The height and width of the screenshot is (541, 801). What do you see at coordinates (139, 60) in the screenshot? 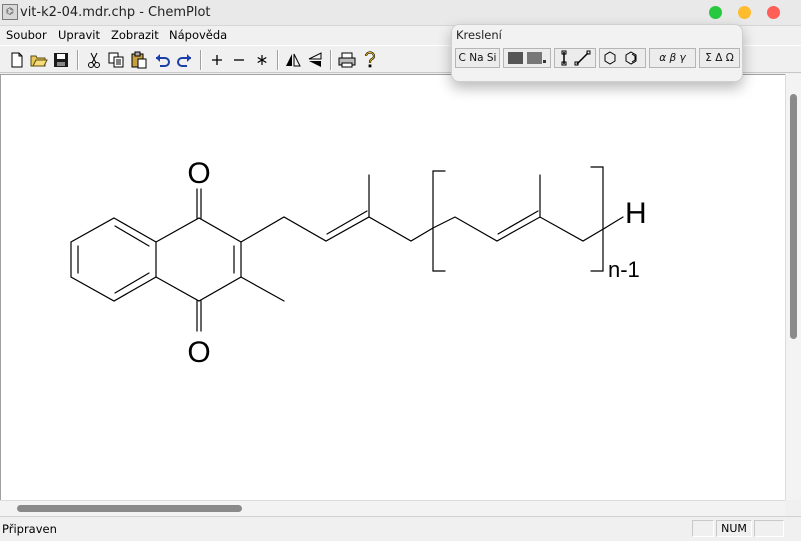
I see `paste-icon` at bounding box center [139, 60].